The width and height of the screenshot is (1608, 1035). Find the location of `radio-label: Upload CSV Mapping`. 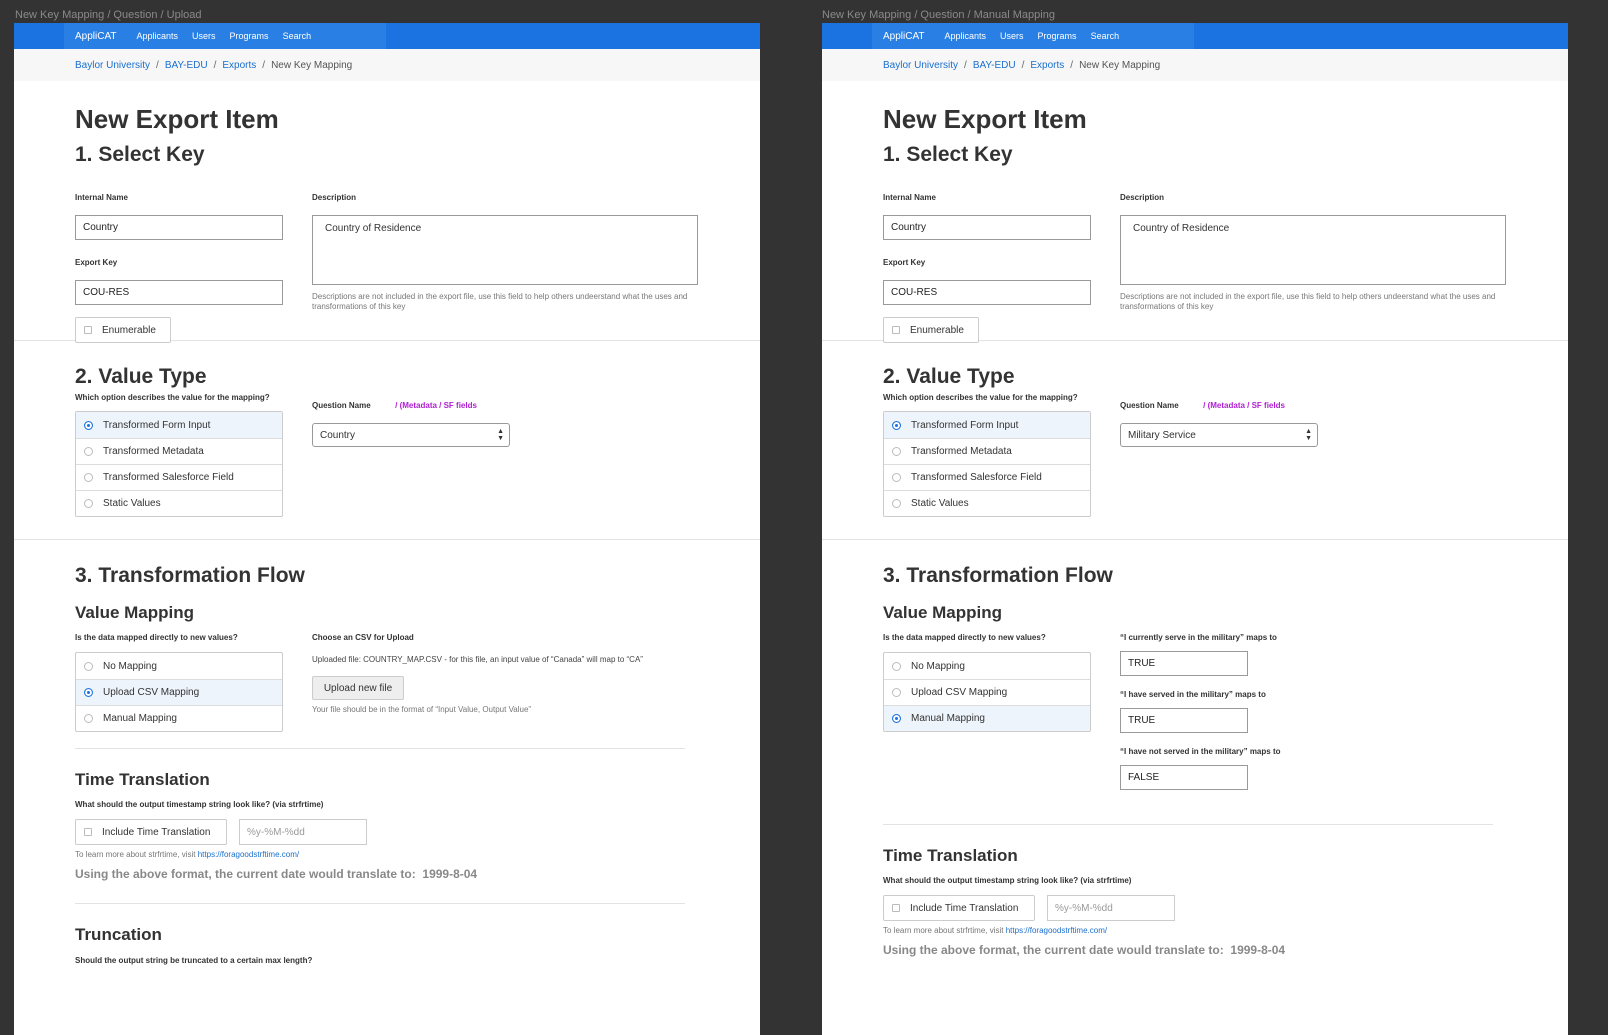

radio-label: Upload CSV Mapping is located at coordinates (959, 692).